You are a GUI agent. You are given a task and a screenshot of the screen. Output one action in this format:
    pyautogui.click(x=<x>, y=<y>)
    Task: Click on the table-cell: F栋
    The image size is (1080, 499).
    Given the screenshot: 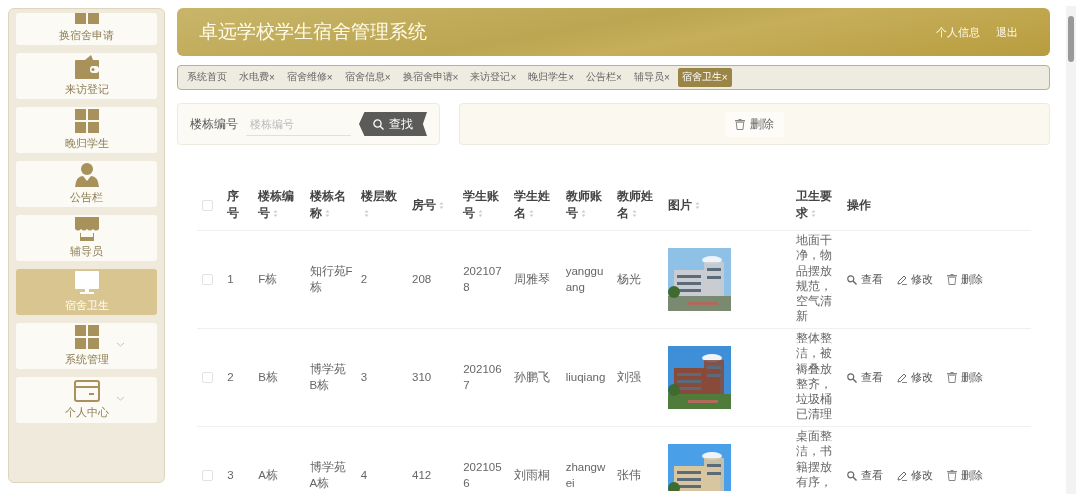 What is the action you would take?
    pyautogui.click(x=268, y=278)
    